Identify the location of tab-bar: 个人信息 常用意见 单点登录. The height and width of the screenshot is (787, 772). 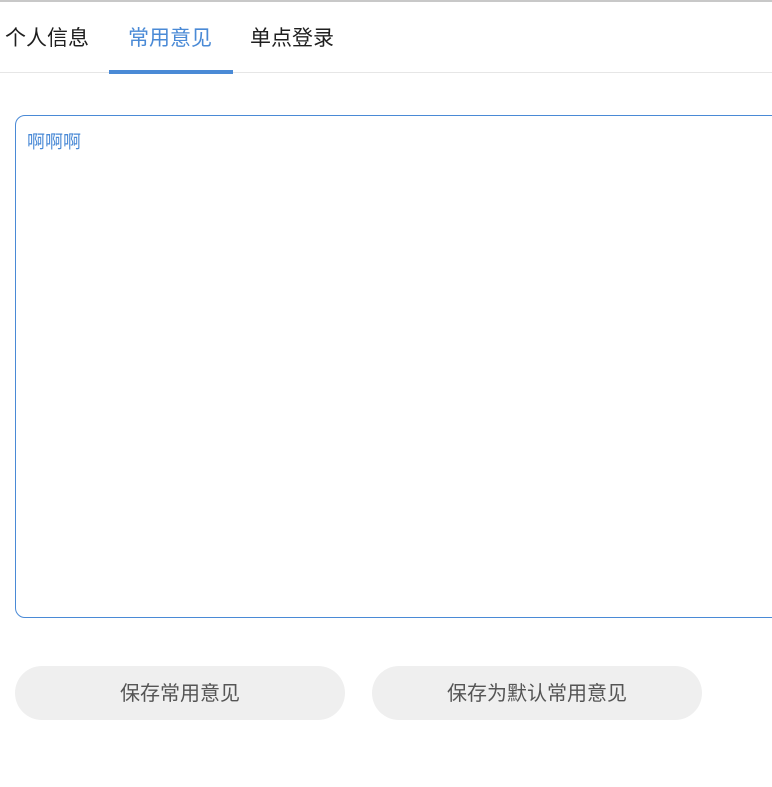
(386, 38).